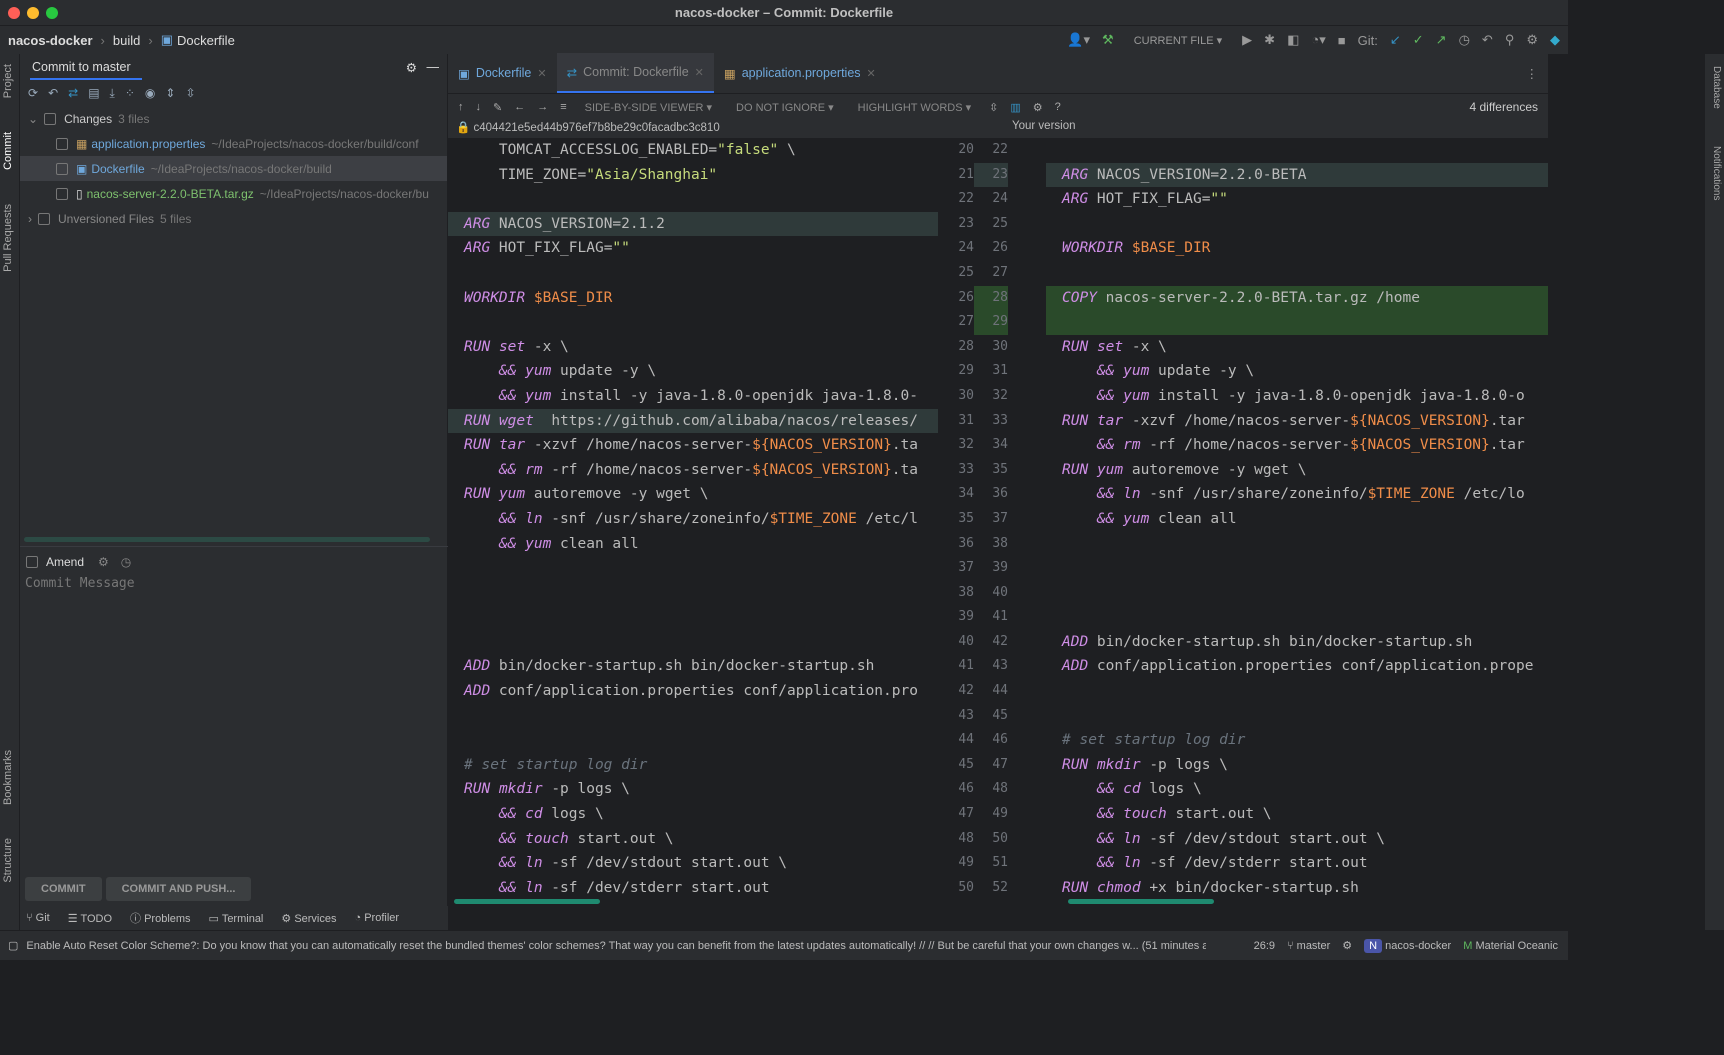 The height and width of the screenshot is (1055, 1724). What do you see at coordinates (1108, 40) in the screenshot?
I see `build-hammer-icon: ⚒` at bounding box center [1108, 40].